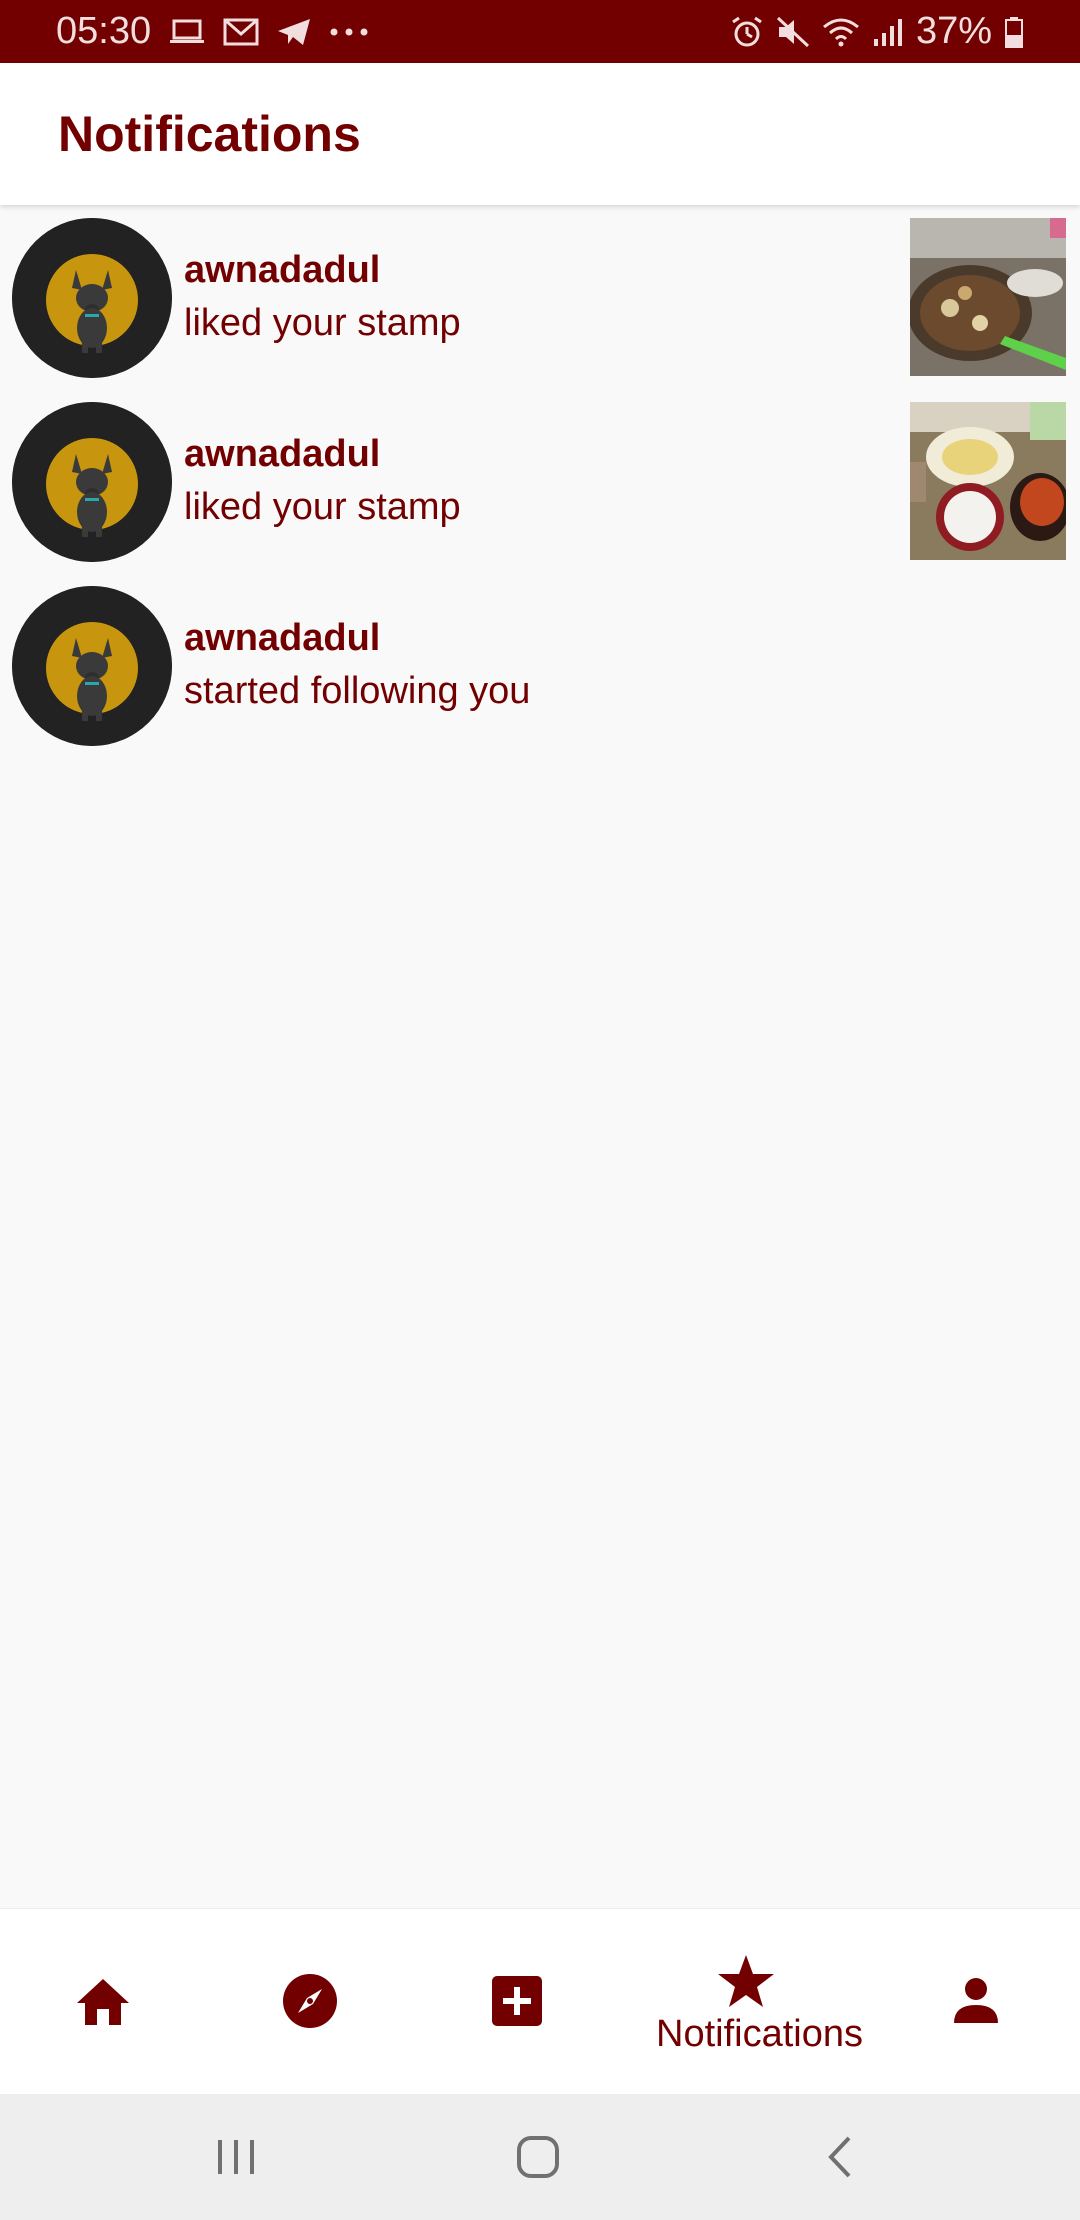 The height and width of the screenshot is (2220, 1080). I want to click on telegram-icon, so click(294, 31).